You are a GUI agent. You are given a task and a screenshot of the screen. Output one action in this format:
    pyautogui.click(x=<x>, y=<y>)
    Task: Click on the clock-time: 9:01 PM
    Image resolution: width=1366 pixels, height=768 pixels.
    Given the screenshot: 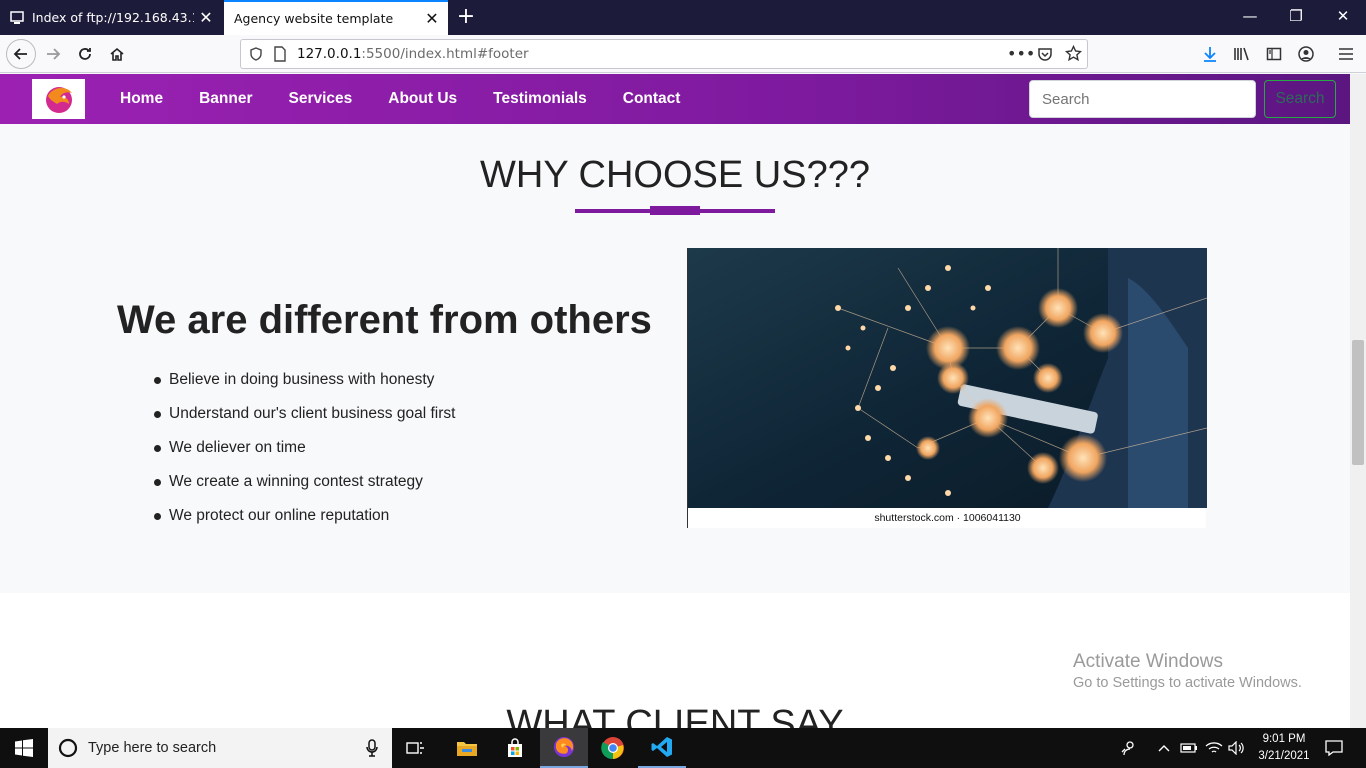 What is the action you would take?
    pyautogui.click(x=1284, y=739)
    